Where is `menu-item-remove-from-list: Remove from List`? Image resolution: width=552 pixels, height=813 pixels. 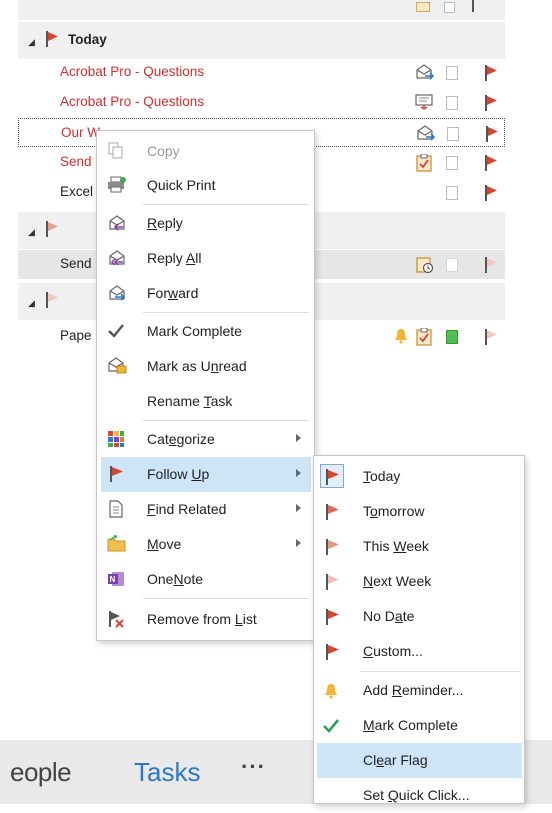 menu-item-remove-from-list: Remove from List is located at coordinates (206, 619).